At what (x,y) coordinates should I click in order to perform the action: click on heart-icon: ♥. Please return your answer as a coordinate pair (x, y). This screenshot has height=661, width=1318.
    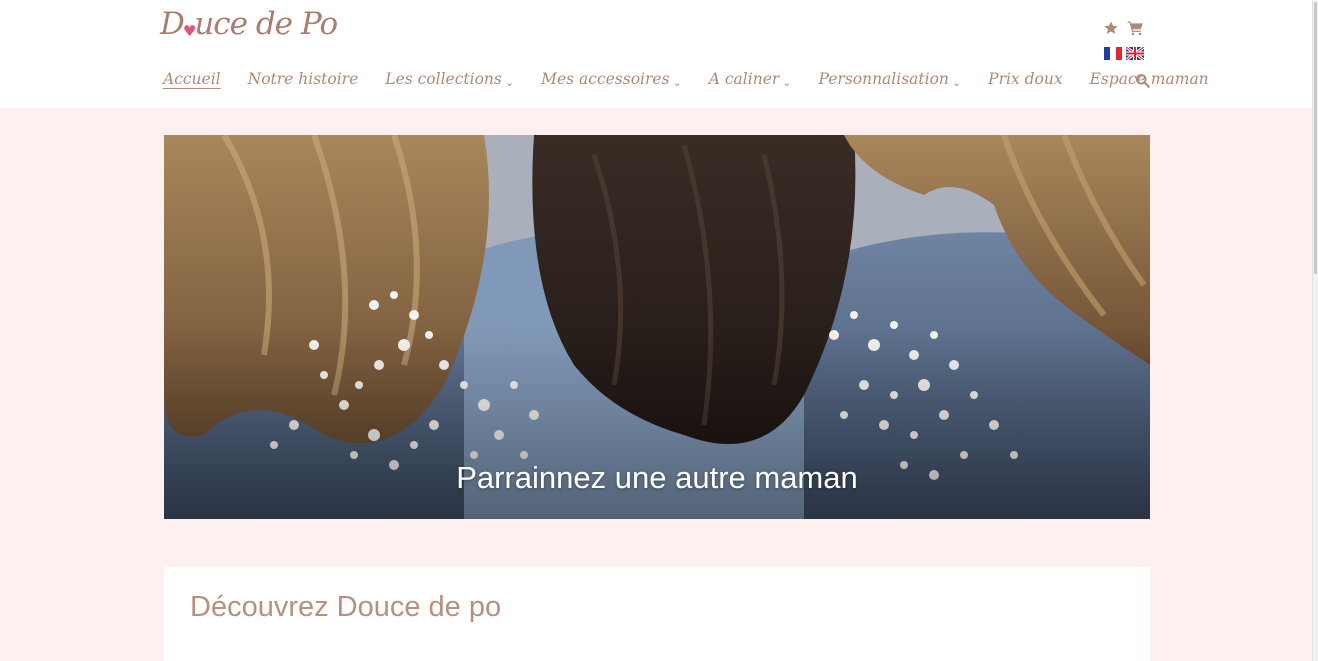
    Looking at the image, I should click on (189, 31).